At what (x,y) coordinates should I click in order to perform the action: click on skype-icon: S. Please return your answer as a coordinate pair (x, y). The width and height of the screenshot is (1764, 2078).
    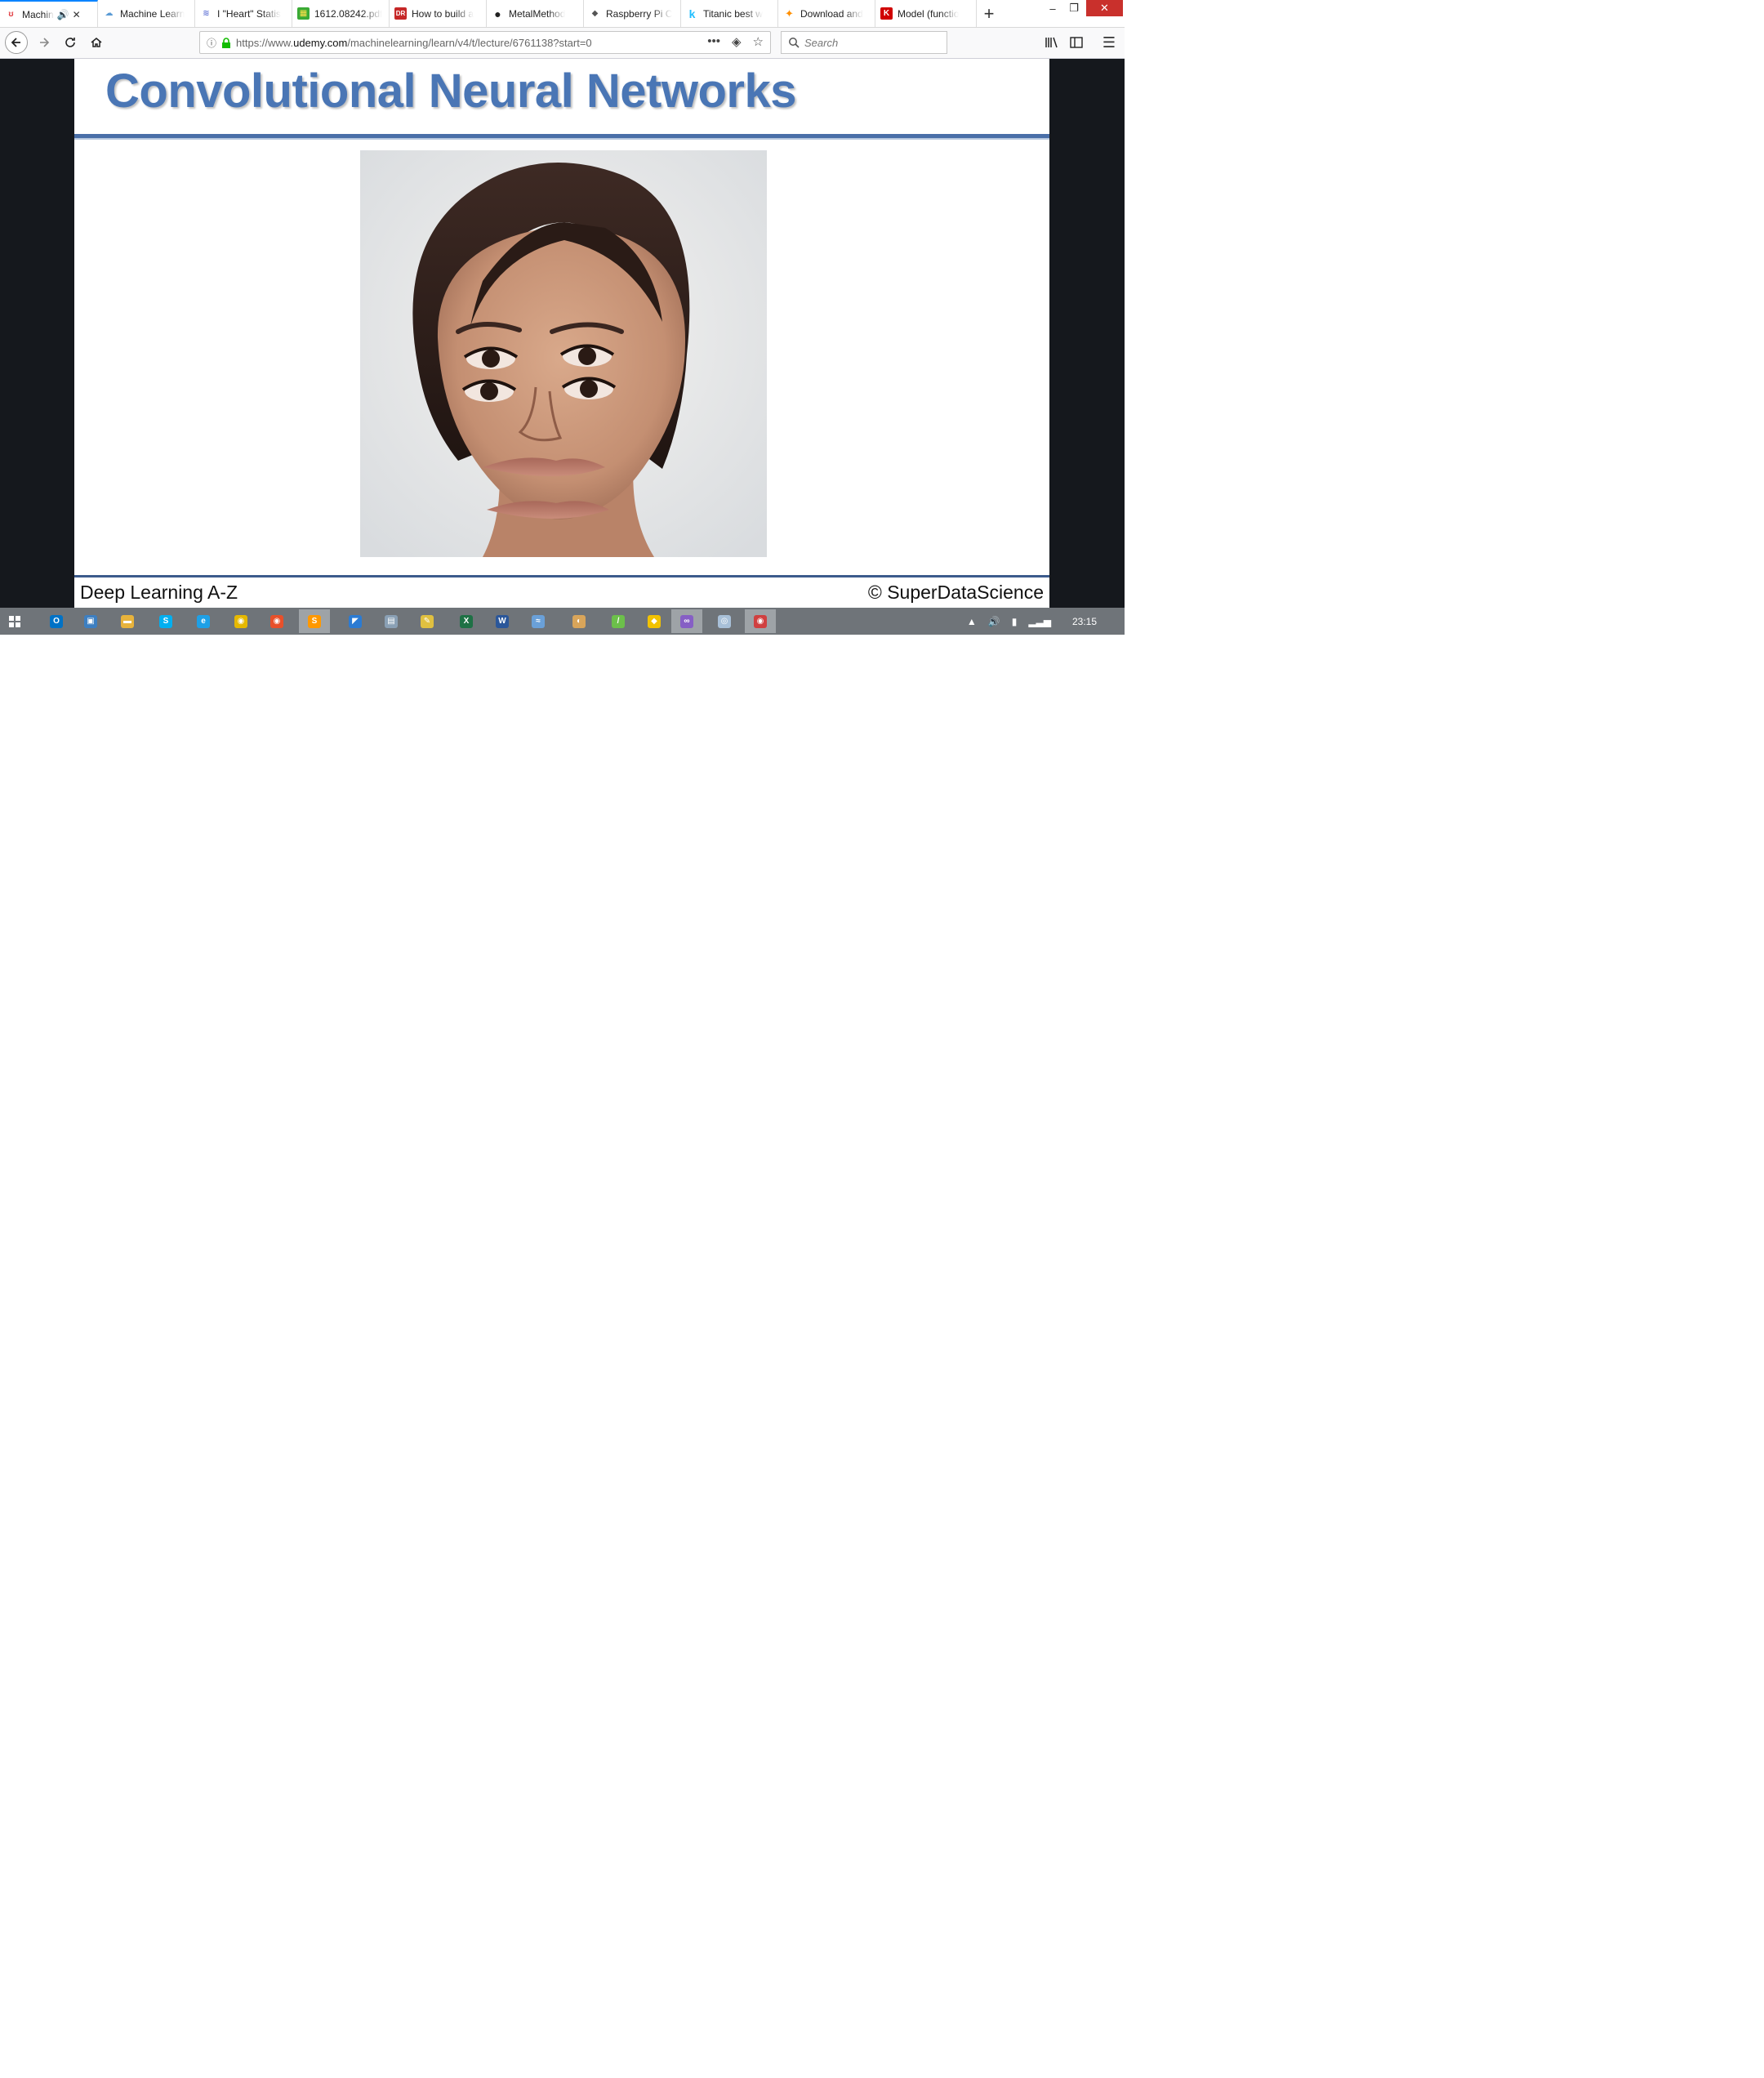
    Looking at the image, I should click on (165, 621).